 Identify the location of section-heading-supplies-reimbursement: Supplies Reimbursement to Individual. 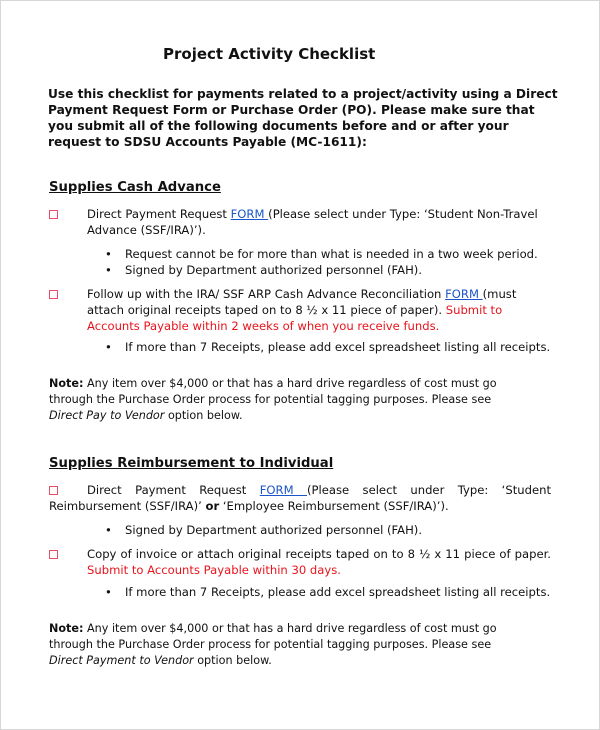
(191, 463).